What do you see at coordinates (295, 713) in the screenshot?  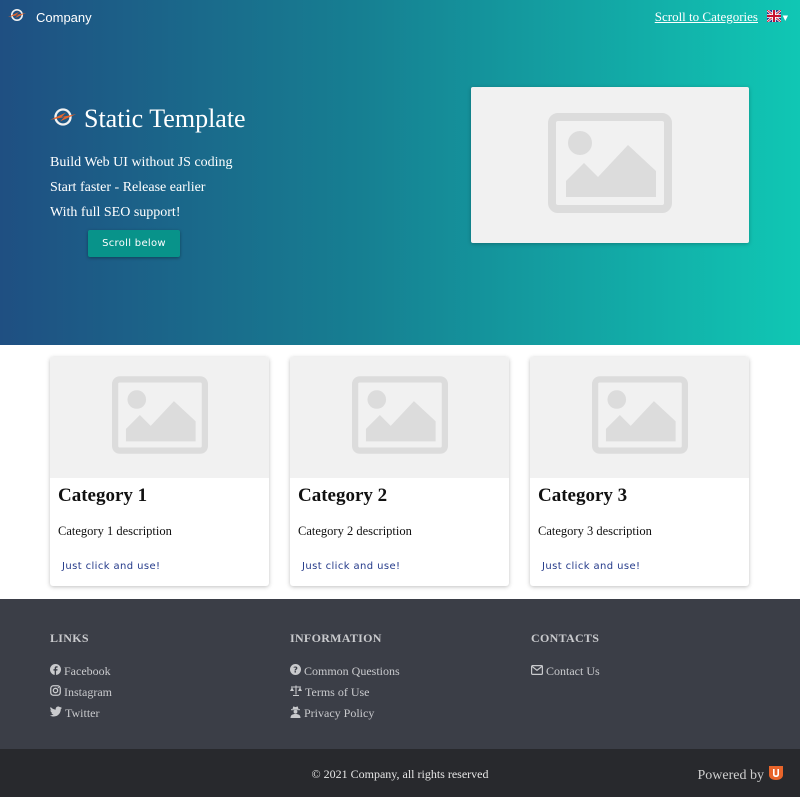 I see `user-secret-icon` at bounding box center [295, 713].